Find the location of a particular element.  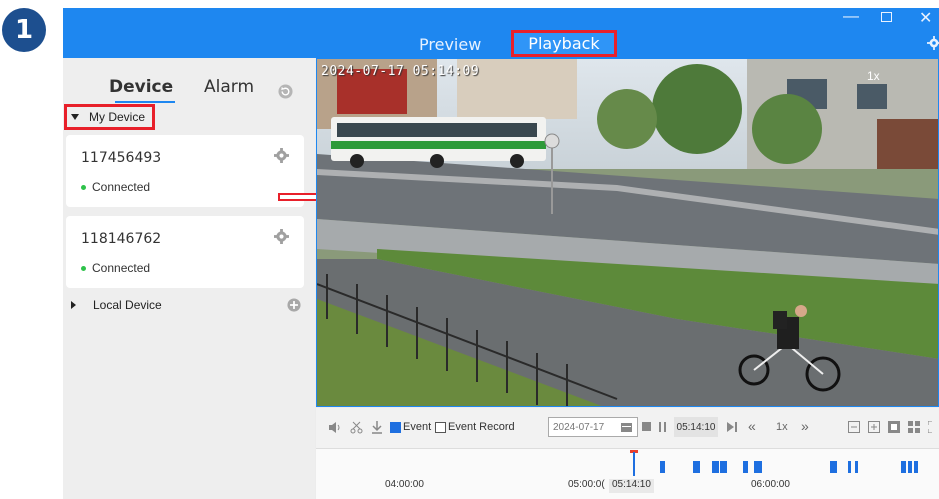

calendar-icon is located at coordinates (626, 427).